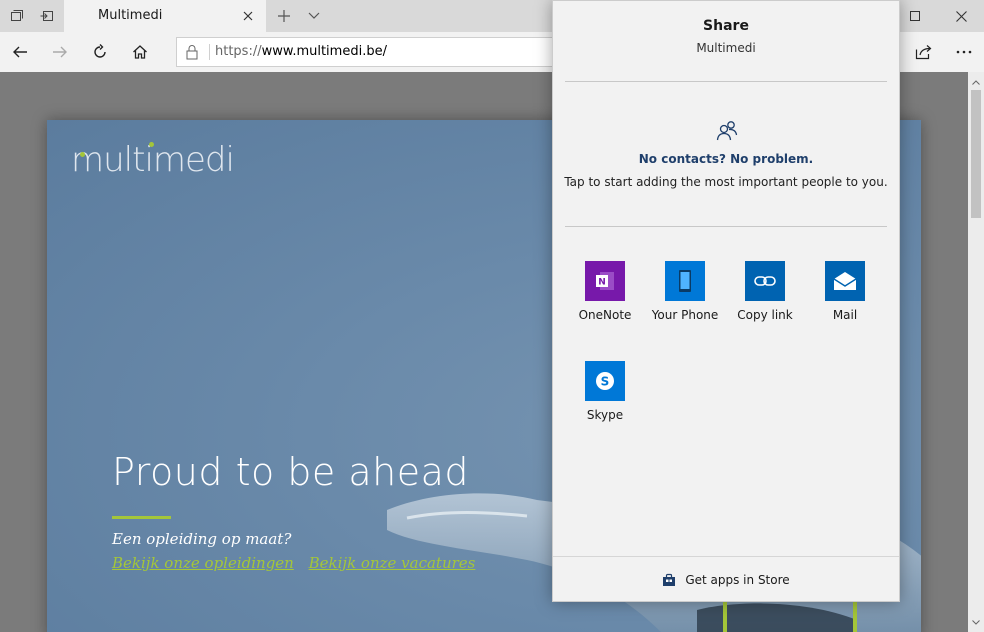  What do you see at coordinates (915, 16) in the screenshot?
I see `maximize-icon` at bounding box center [915, 16].